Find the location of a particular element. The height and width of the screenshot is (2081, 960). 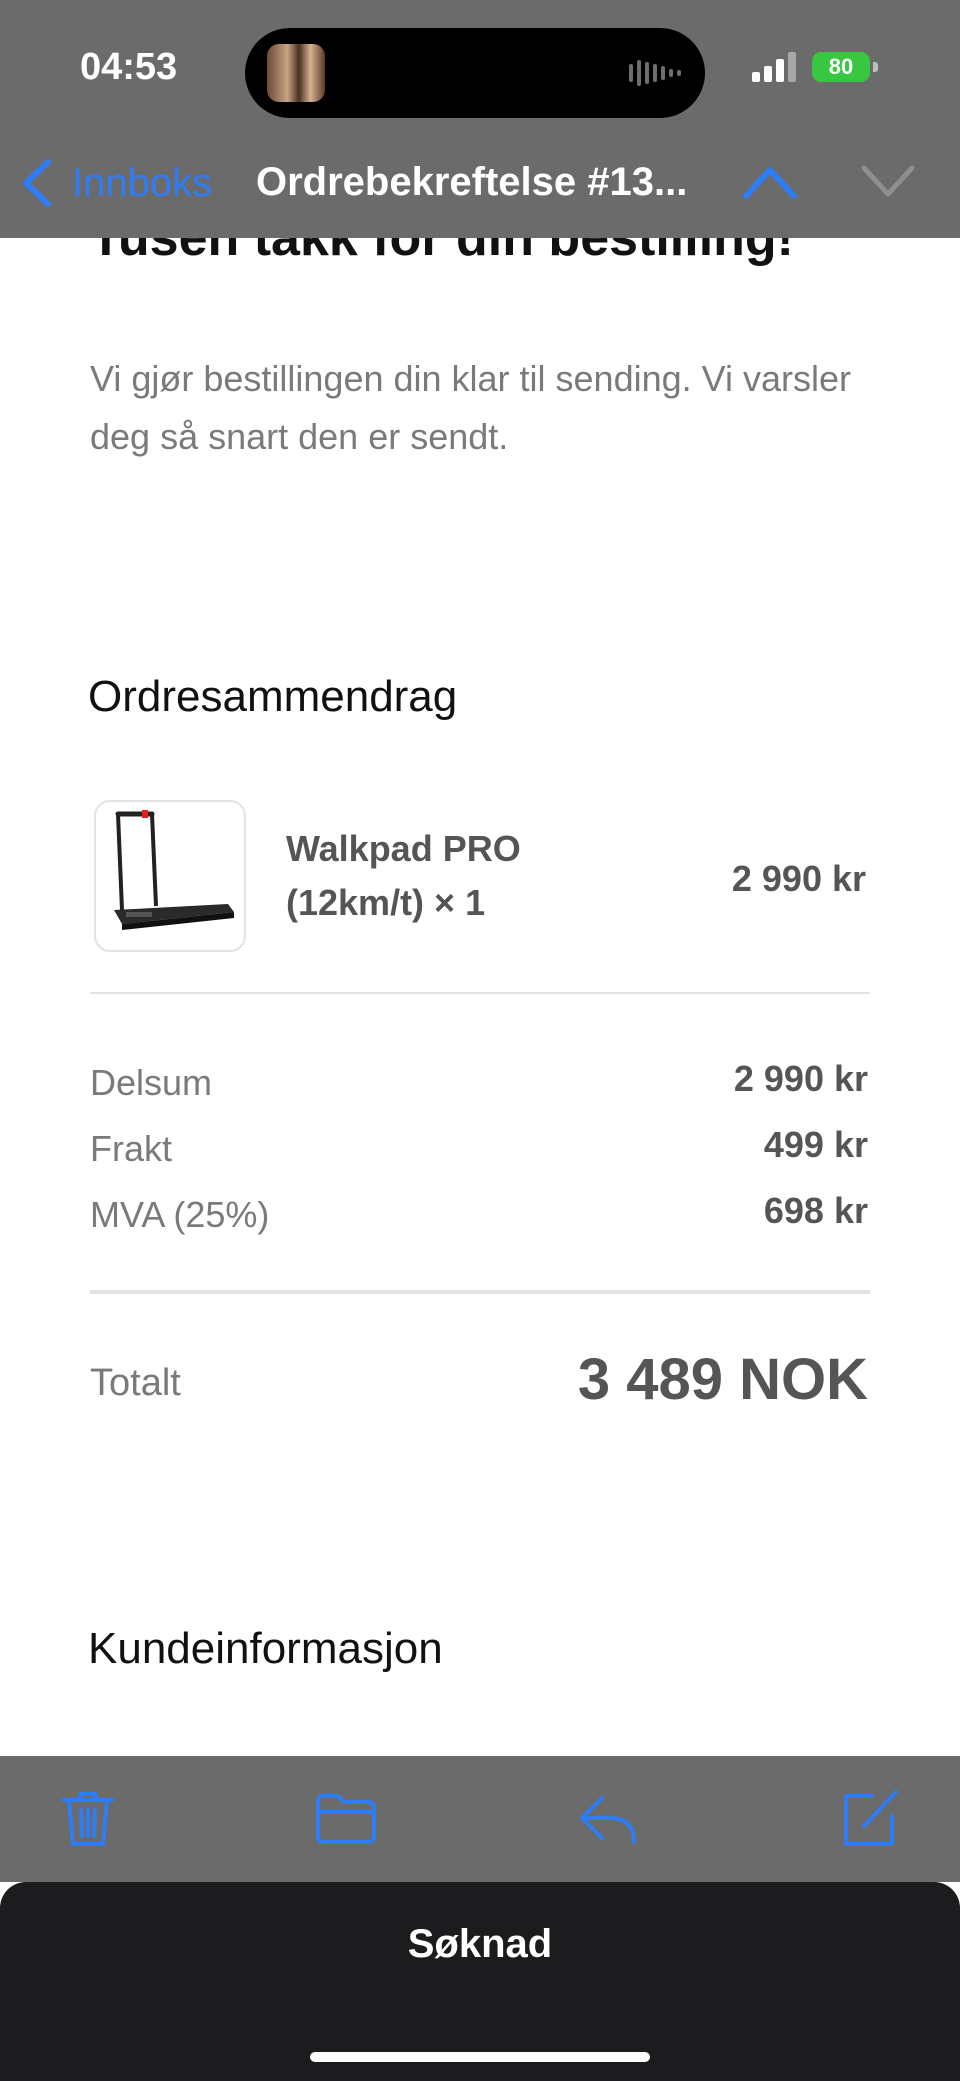

trash-icon is located at coordinates (88, 1818).